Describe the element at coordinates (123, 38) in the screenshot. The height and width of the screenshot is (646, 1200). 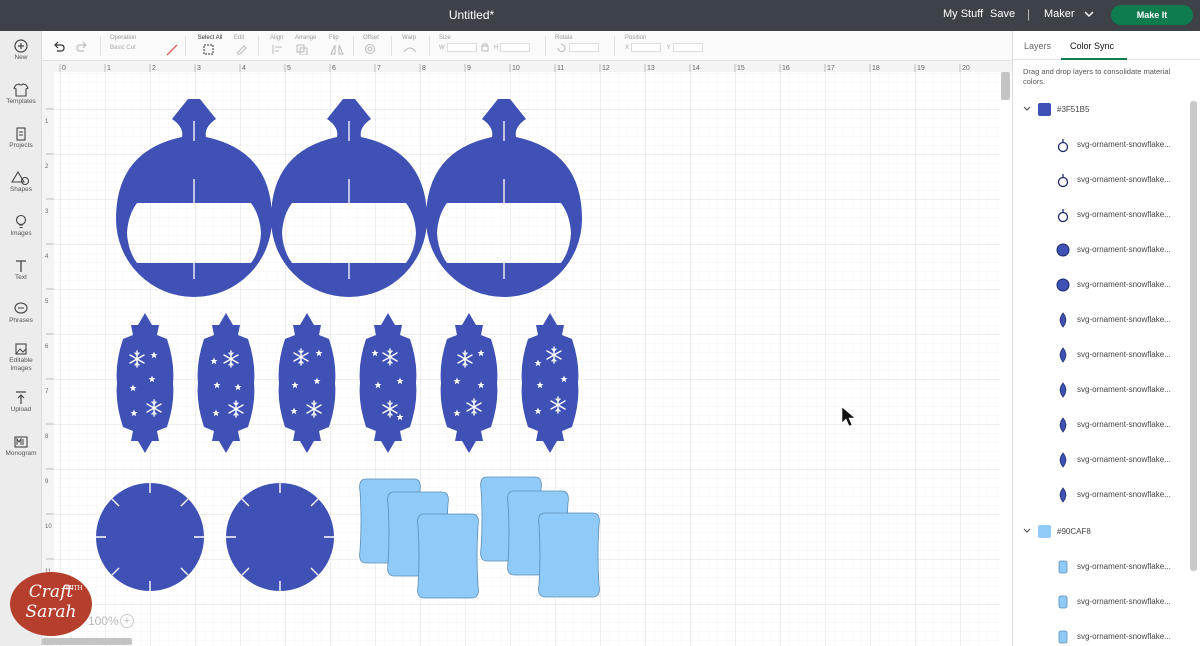
I see `operation-label: Operation` at that location.